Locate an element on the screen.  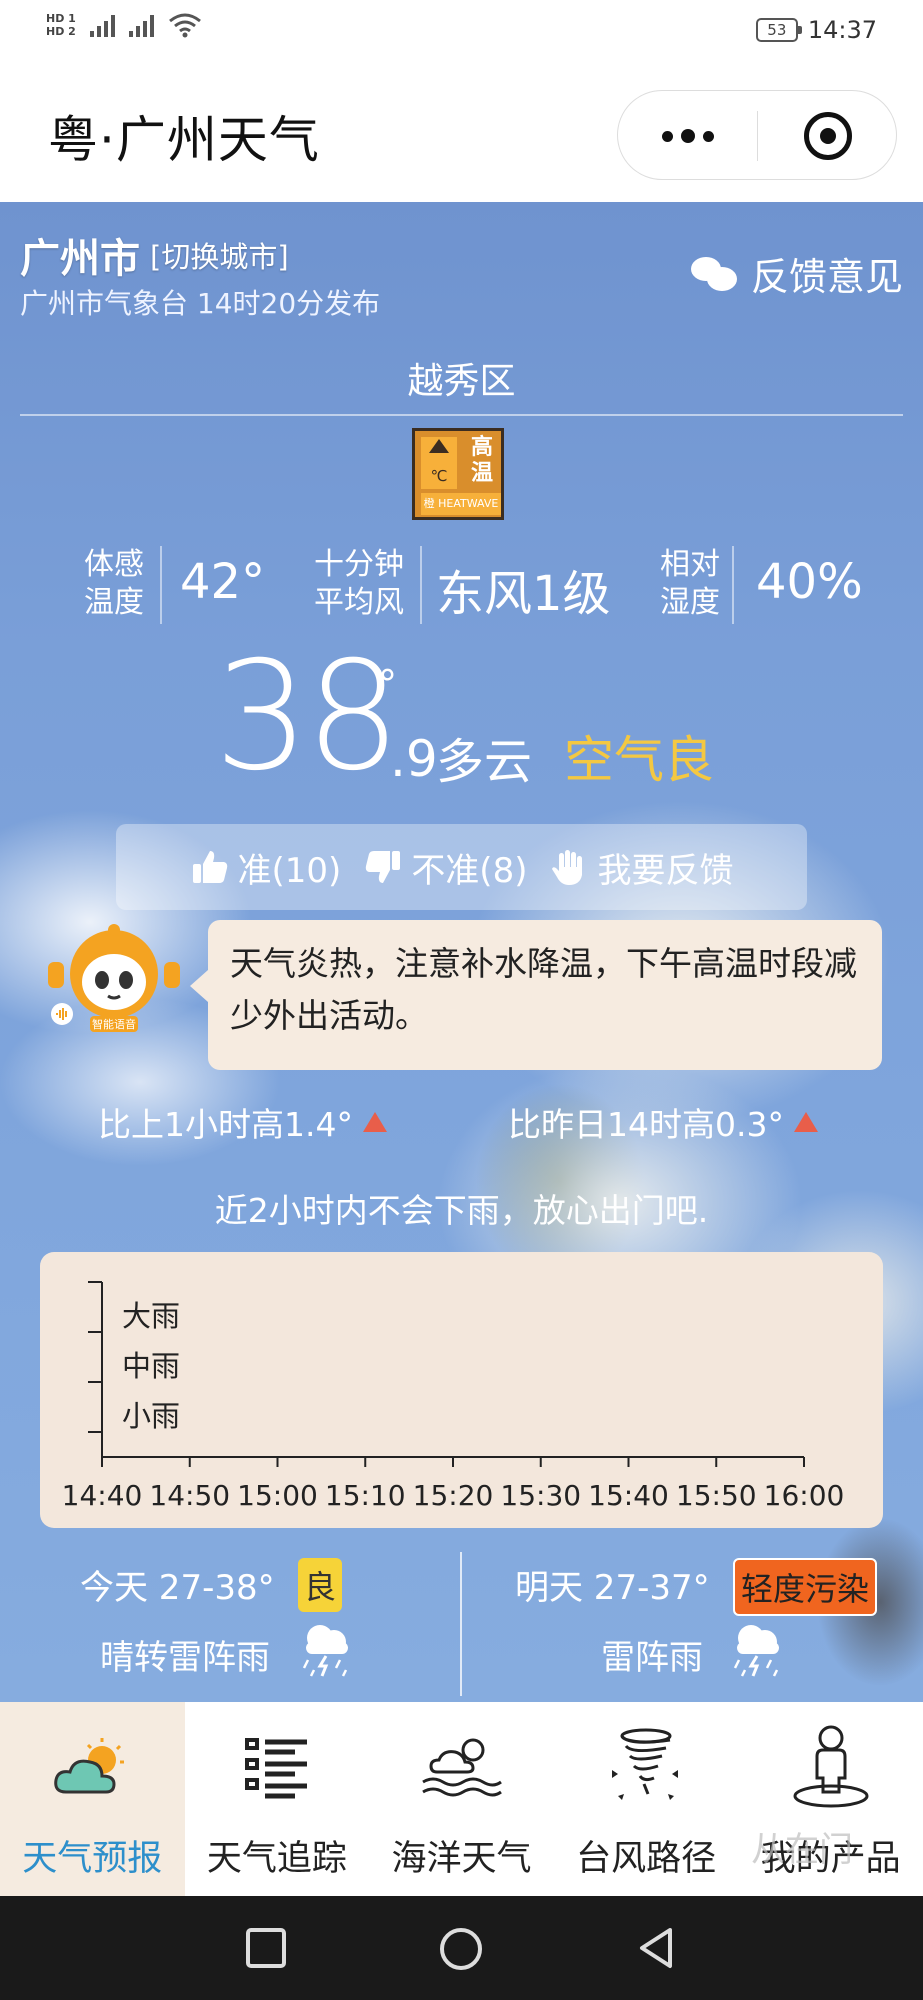
thumbs-down-icon is located at coordinates (383, 867).